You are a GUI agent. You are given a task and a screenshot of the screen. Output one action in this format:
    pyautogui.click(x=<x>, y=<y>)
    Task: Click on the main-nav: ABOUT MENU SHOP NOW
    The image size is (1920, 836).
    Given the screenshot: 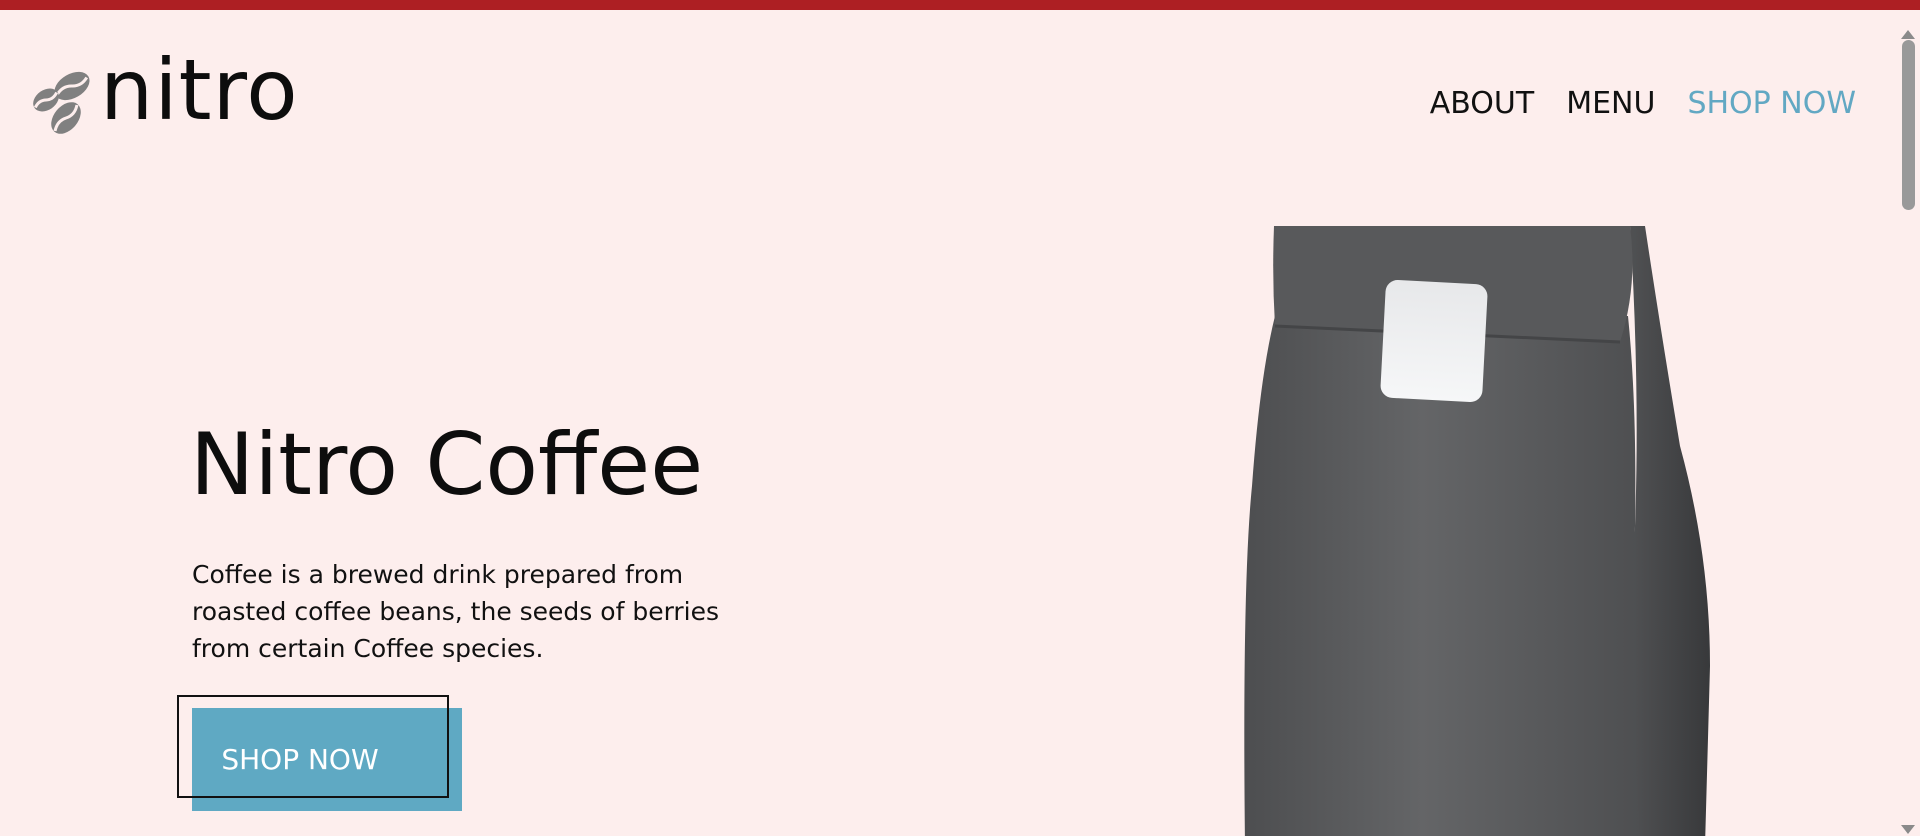 What is the action you would take?
    pyautogui.click(x=1643, y=103)
    